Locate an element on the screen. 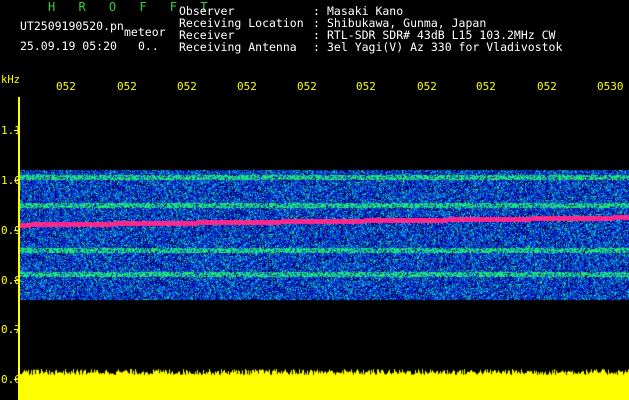 The height and width of the screenshot is (400, 629). colon: : is located at coordinates (316, 47).